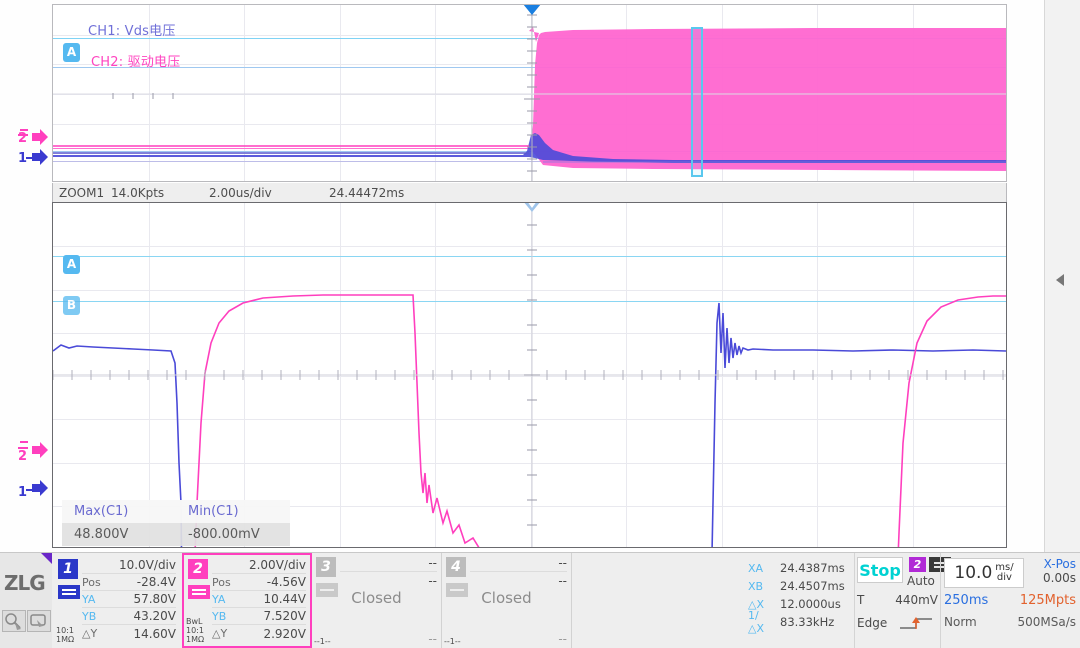 Image resolution: width=1080 pixels, height=648 pixels. What do you see at coordinates (71, 52) in the screenshot?
I see `overview-cursor-a-marker: A` at bounding box center [71, 52].